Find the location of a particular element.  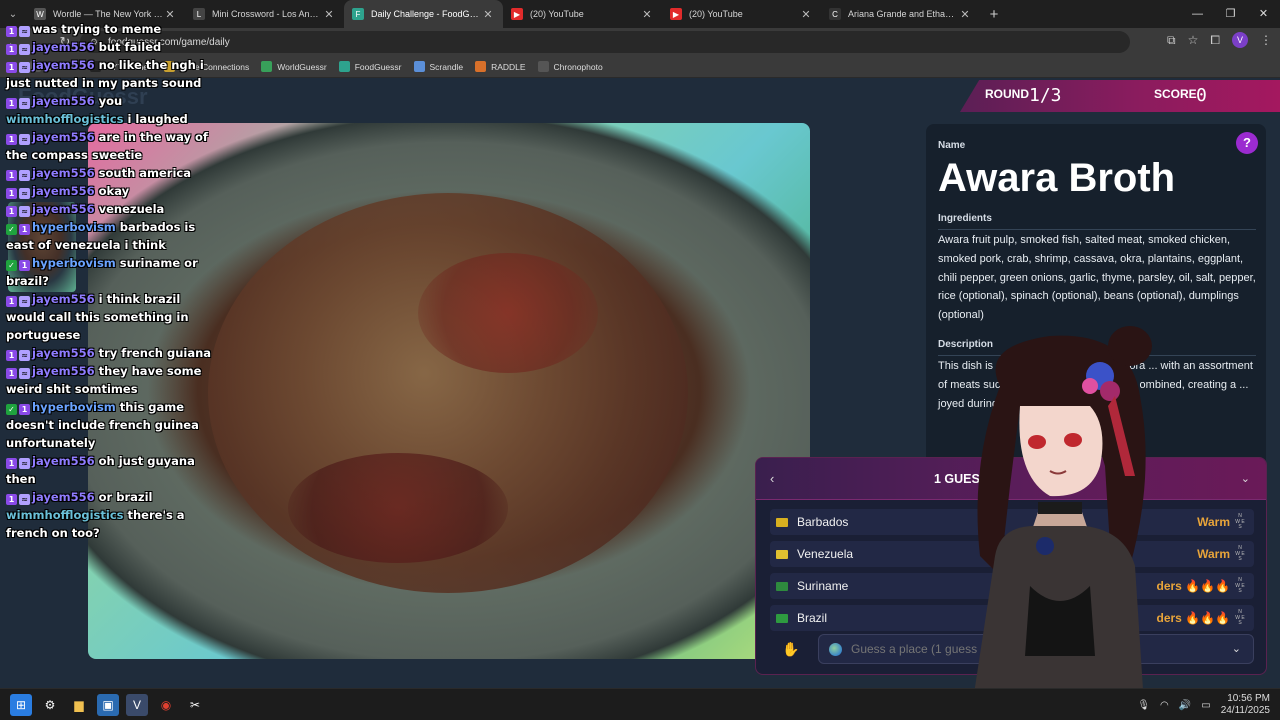

guess-input is located at coordinates (1031, 649).